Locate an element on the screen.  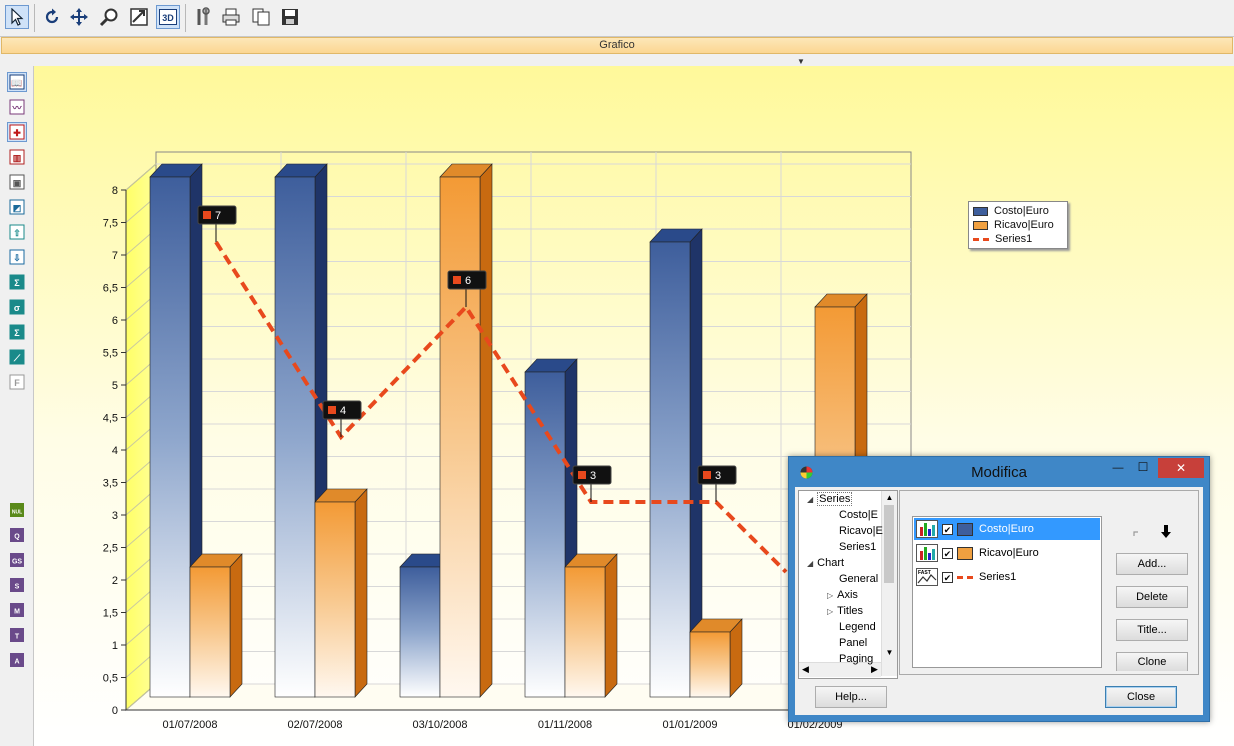
crosshair-icon: ✚ is located at coordinates (17, 132).